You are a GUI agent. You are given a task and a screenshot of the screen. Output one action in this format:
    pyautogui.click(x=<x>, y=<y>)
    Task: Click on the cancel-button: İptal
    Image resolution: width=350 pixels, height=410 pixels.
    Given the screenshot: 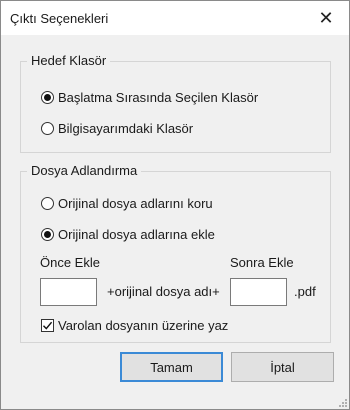 What is the action you would take?
    pyautogui.click(x=282, y=367)
    